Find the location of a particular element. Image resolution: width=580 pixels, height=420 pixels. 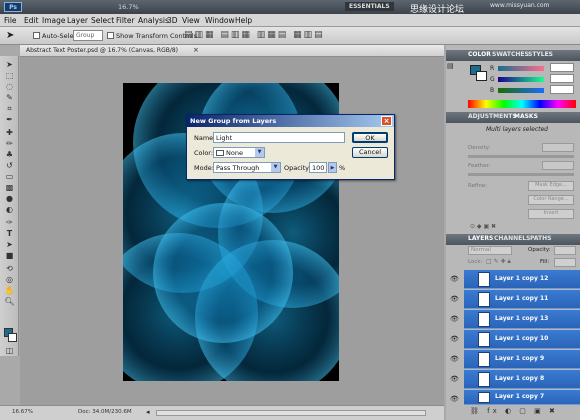

type-tool-icon: T is located at coordinates (9, 234).